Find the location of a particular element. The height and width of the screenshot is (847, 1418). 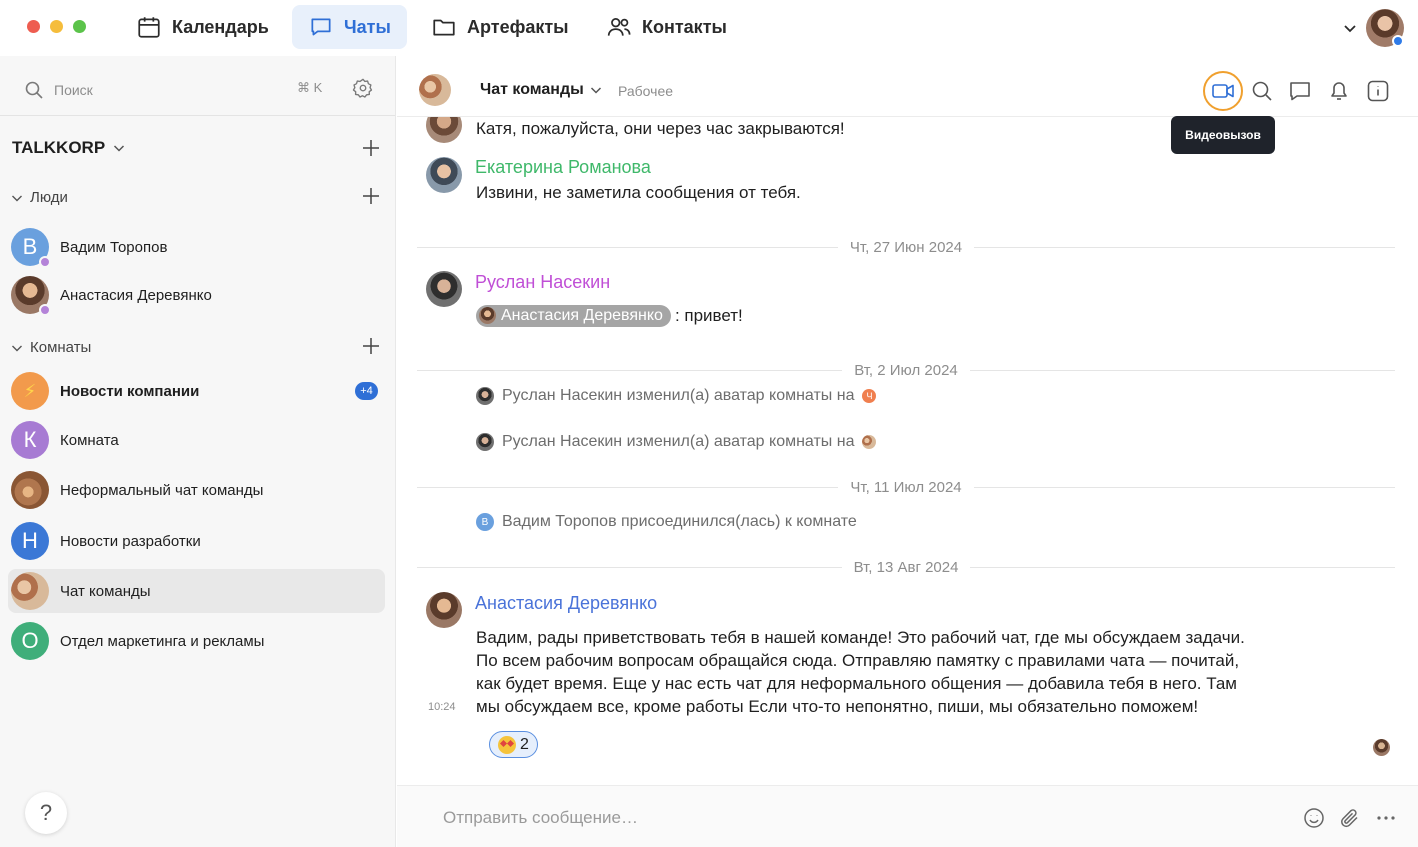

window-maximize-button is located at coordinates (79, 26).